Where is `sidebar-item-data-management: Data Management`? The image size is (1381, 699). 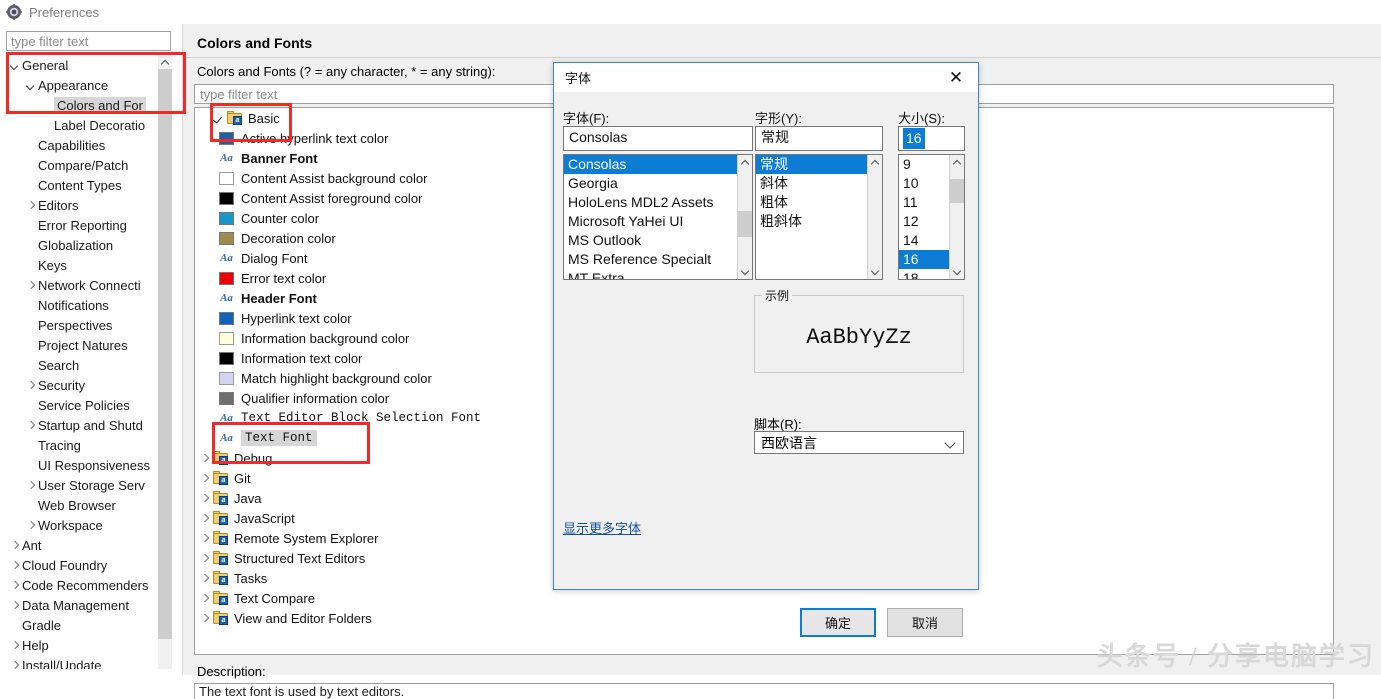 sidebar-item-data-management: Data Management is located at coordinates (88, 605).